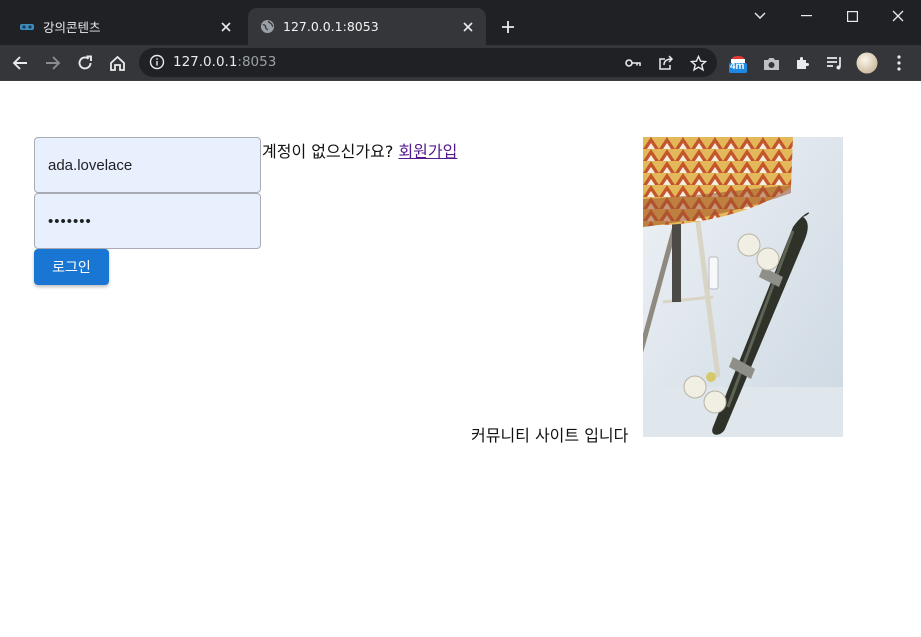  I want to click on tab-localhost: 127.0.0.1:8053, so click(367, 26).